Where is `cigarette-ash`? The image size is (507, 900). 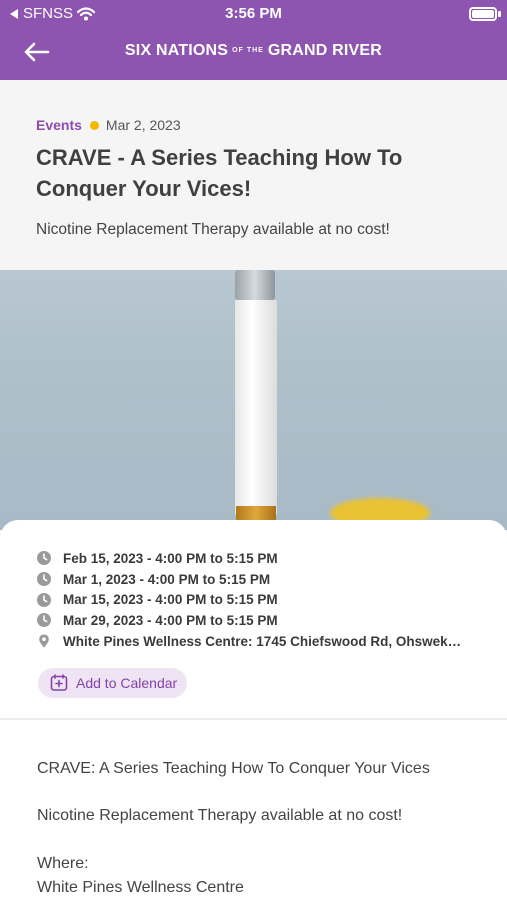
cigarette-ash is located at coordinates (255, 286).